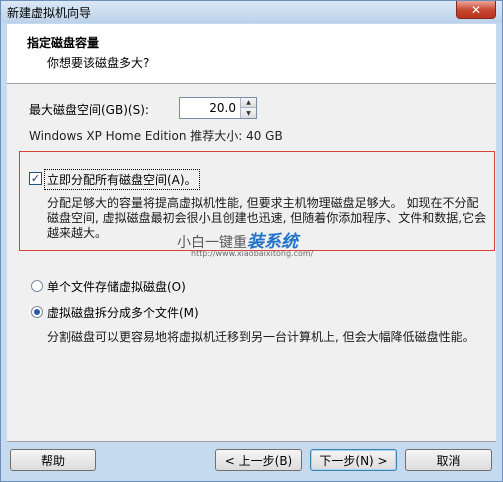  Describe the element at coordinates (448, 460) in the screenshot. I see `cancel-button: 取消` at that location.